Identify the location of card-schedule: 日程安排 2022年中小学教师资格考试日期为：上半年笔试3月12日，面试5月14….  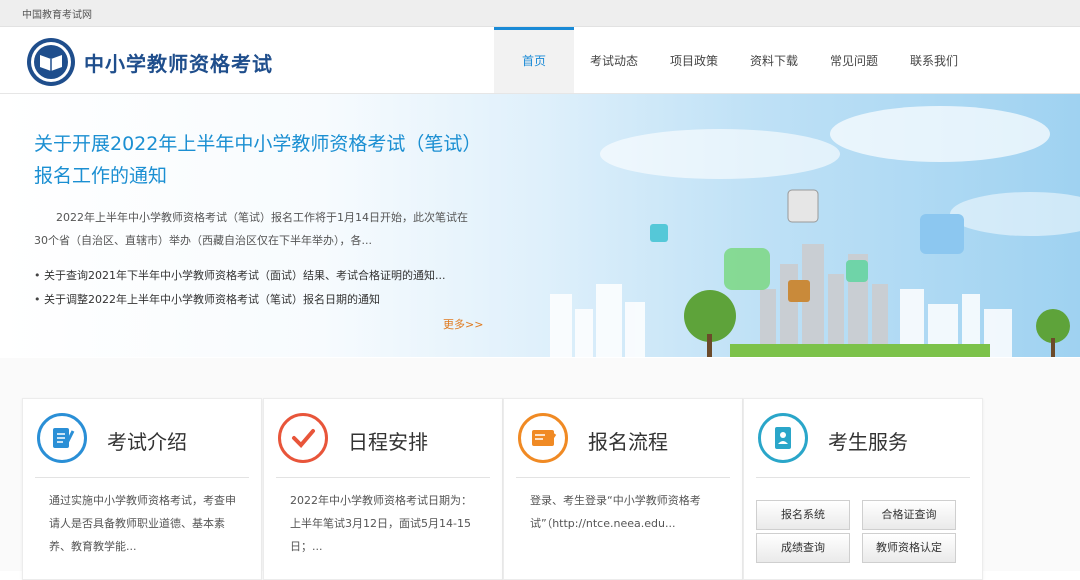
(383, 489).